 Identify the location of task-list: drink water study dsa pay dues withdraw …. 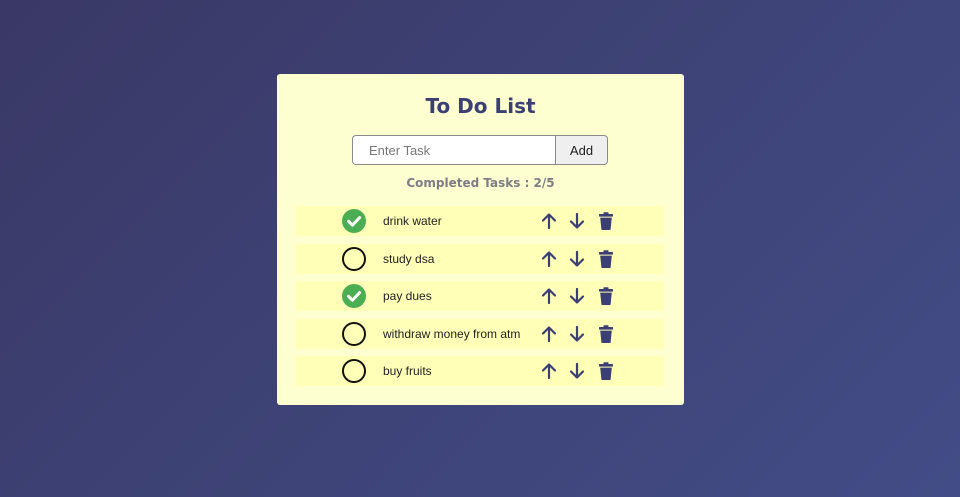
(480, 300).